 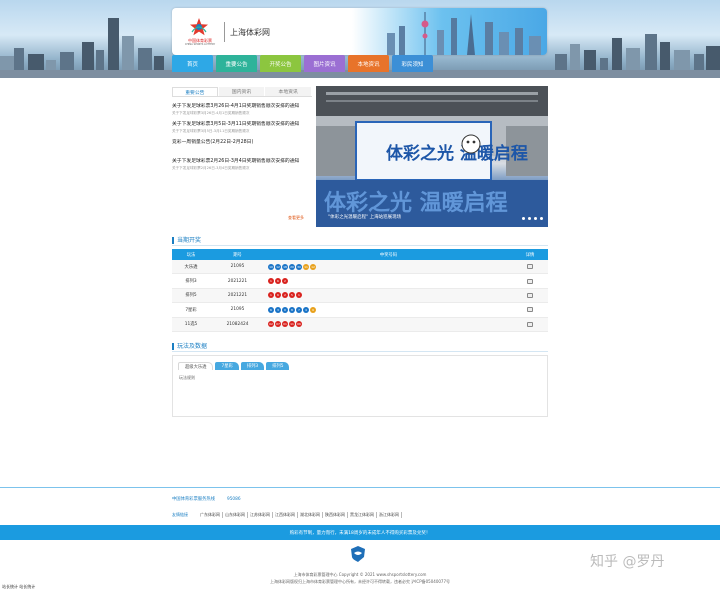 I want to click on tab-7-star: 7星彩, so click(x=227, y=366).